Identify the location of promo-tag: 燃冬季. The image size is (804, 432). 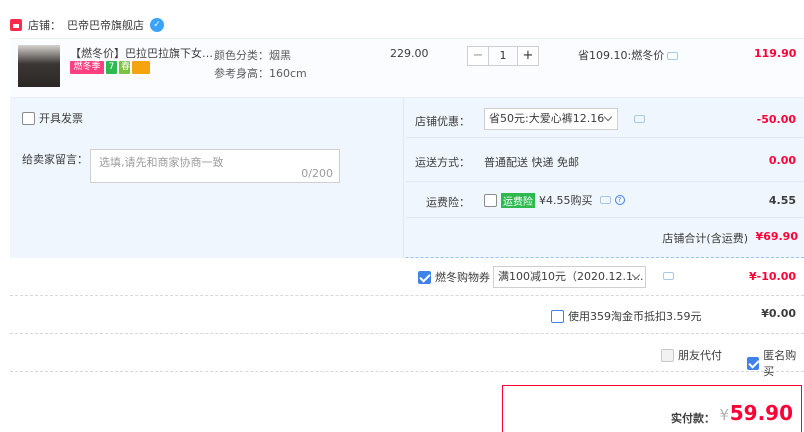
(87, 67).